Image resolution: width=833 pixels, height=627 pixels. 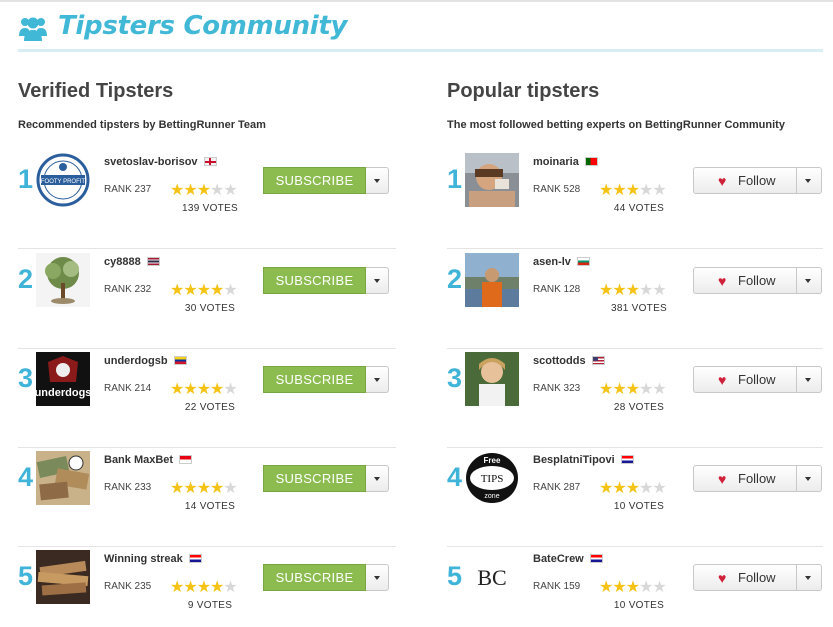 What do you see at coordinates (210, 506) in the screenshot?
I see `votes-count: 14 VOTES` at bounding box center [210, 506].